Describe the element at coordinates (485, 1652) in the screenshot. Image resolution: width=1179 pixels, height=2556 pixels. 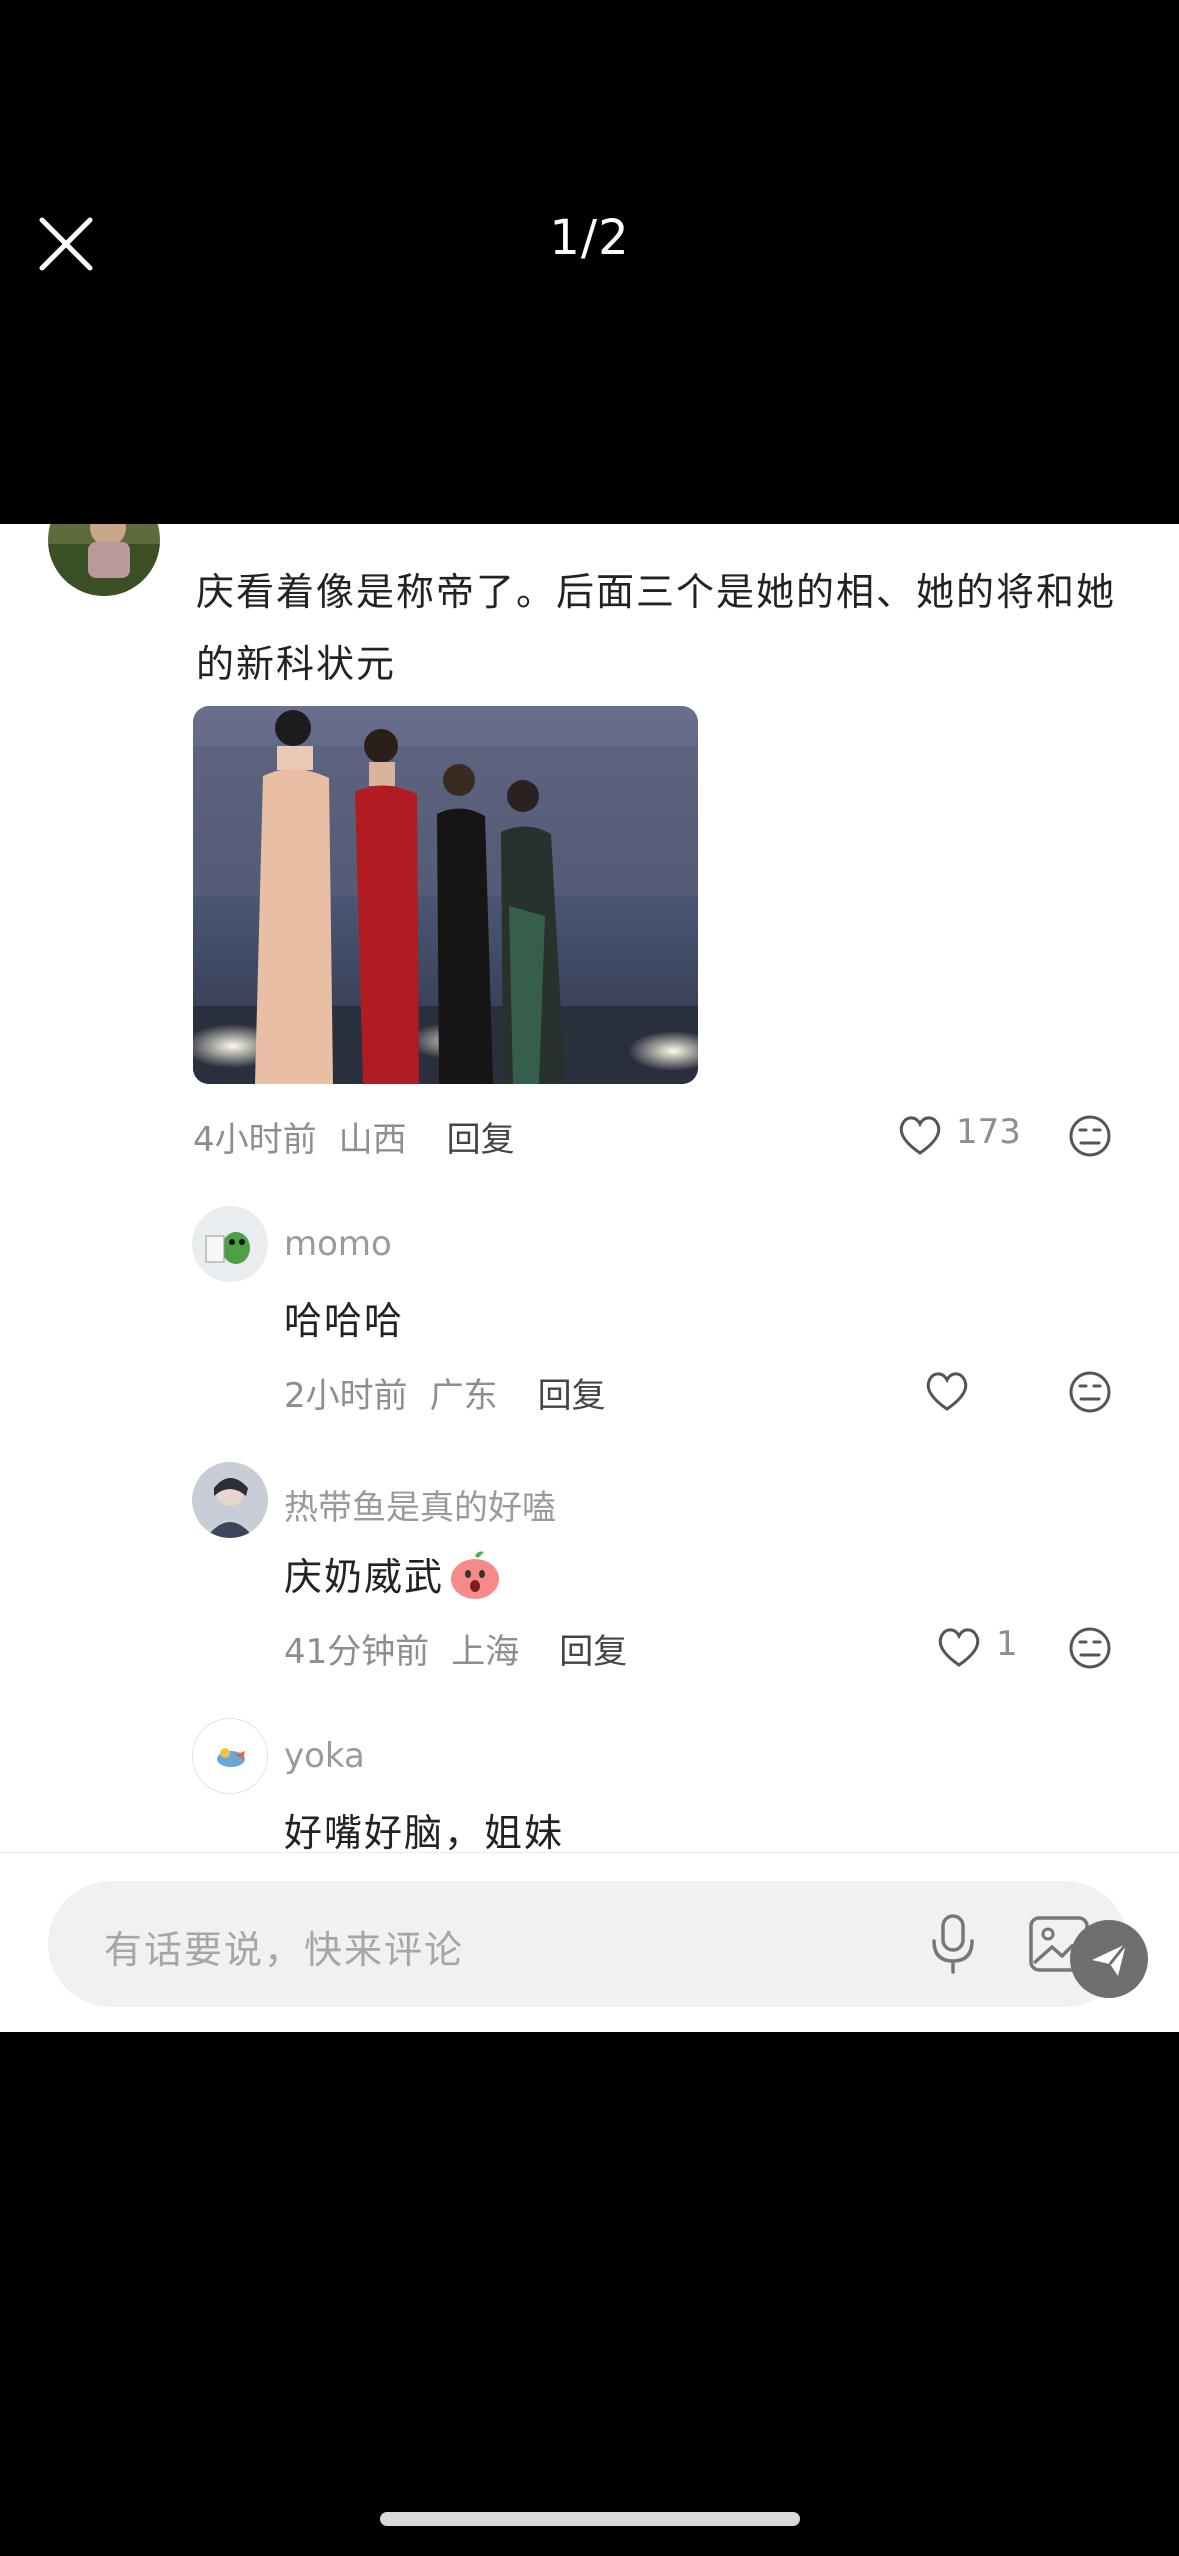
I see `reply-location: 上海` at that location.